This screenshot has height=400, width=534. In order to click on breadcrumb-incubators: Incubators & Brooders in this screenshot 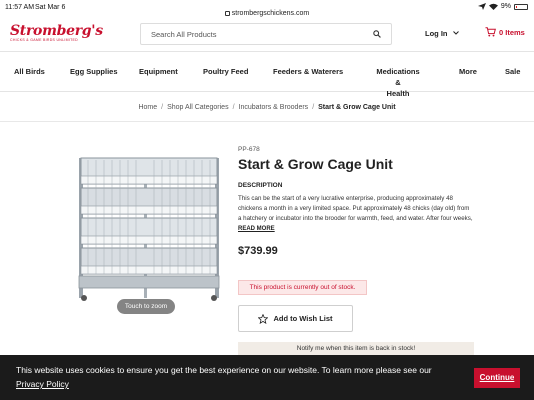, I will do `click(274, 107)`.